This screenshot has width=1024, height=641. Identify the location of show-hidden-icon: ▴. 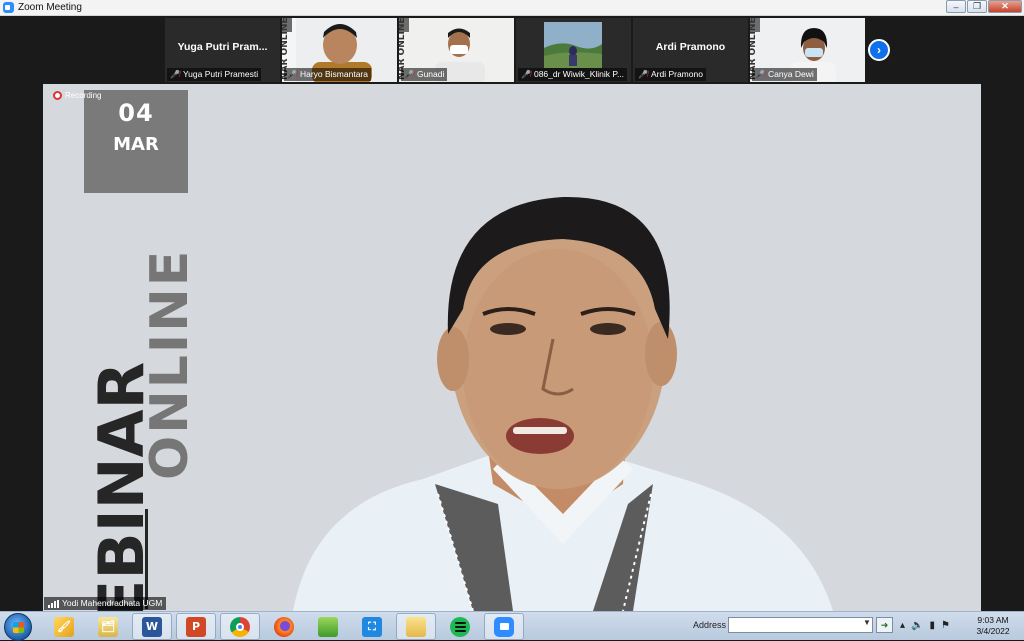
(902, 625).